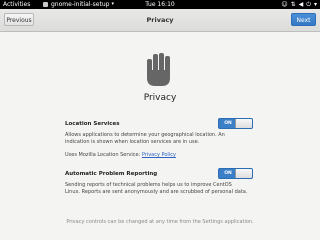  I want to click on volume-icon: ◀, so click(301, 4).